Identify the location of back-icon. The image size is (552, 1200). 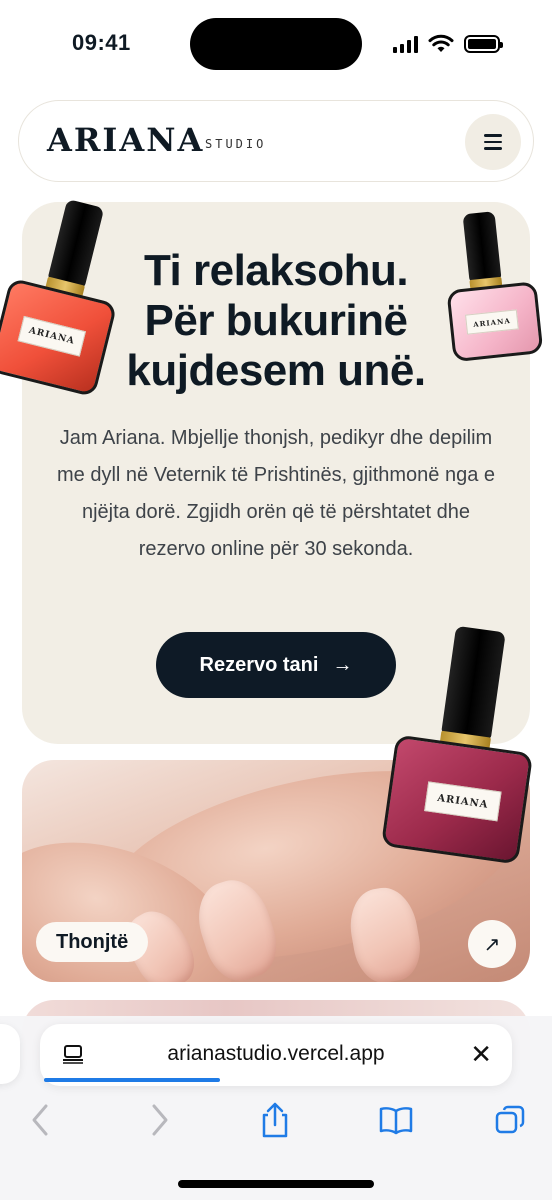
(40, 1120).